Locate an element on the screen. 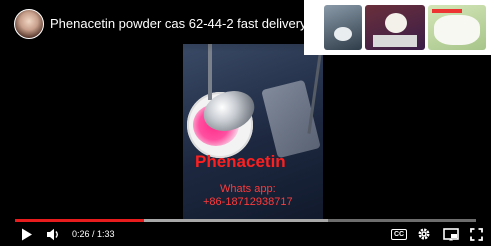  overlay-product-name: Phenacetin is located at coordinates (240, 161).